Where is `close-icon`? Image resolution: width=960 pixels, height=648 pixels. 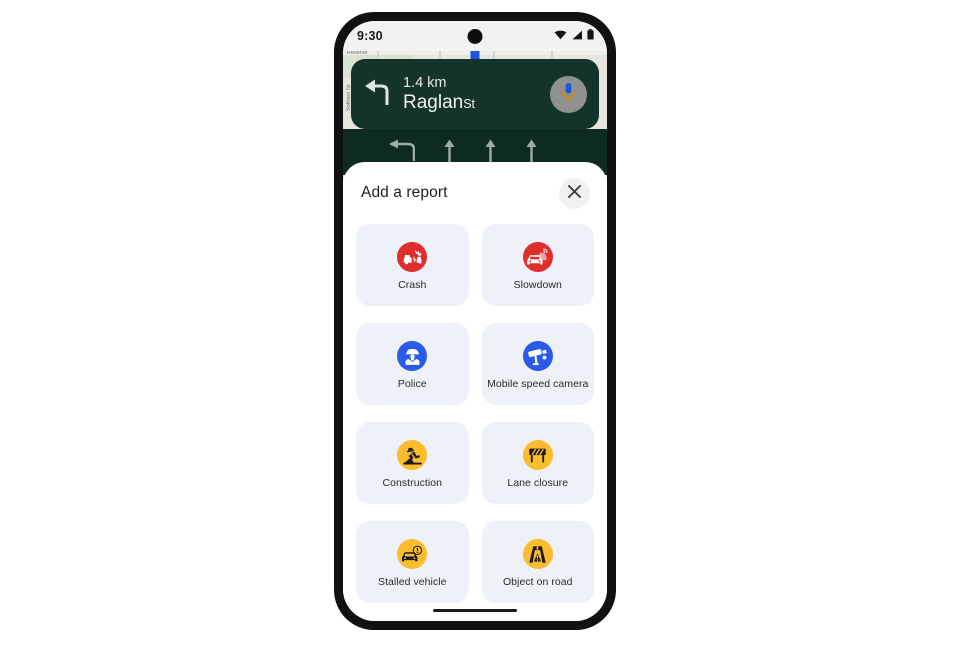
close-icon is located at coordinates (574, 193).